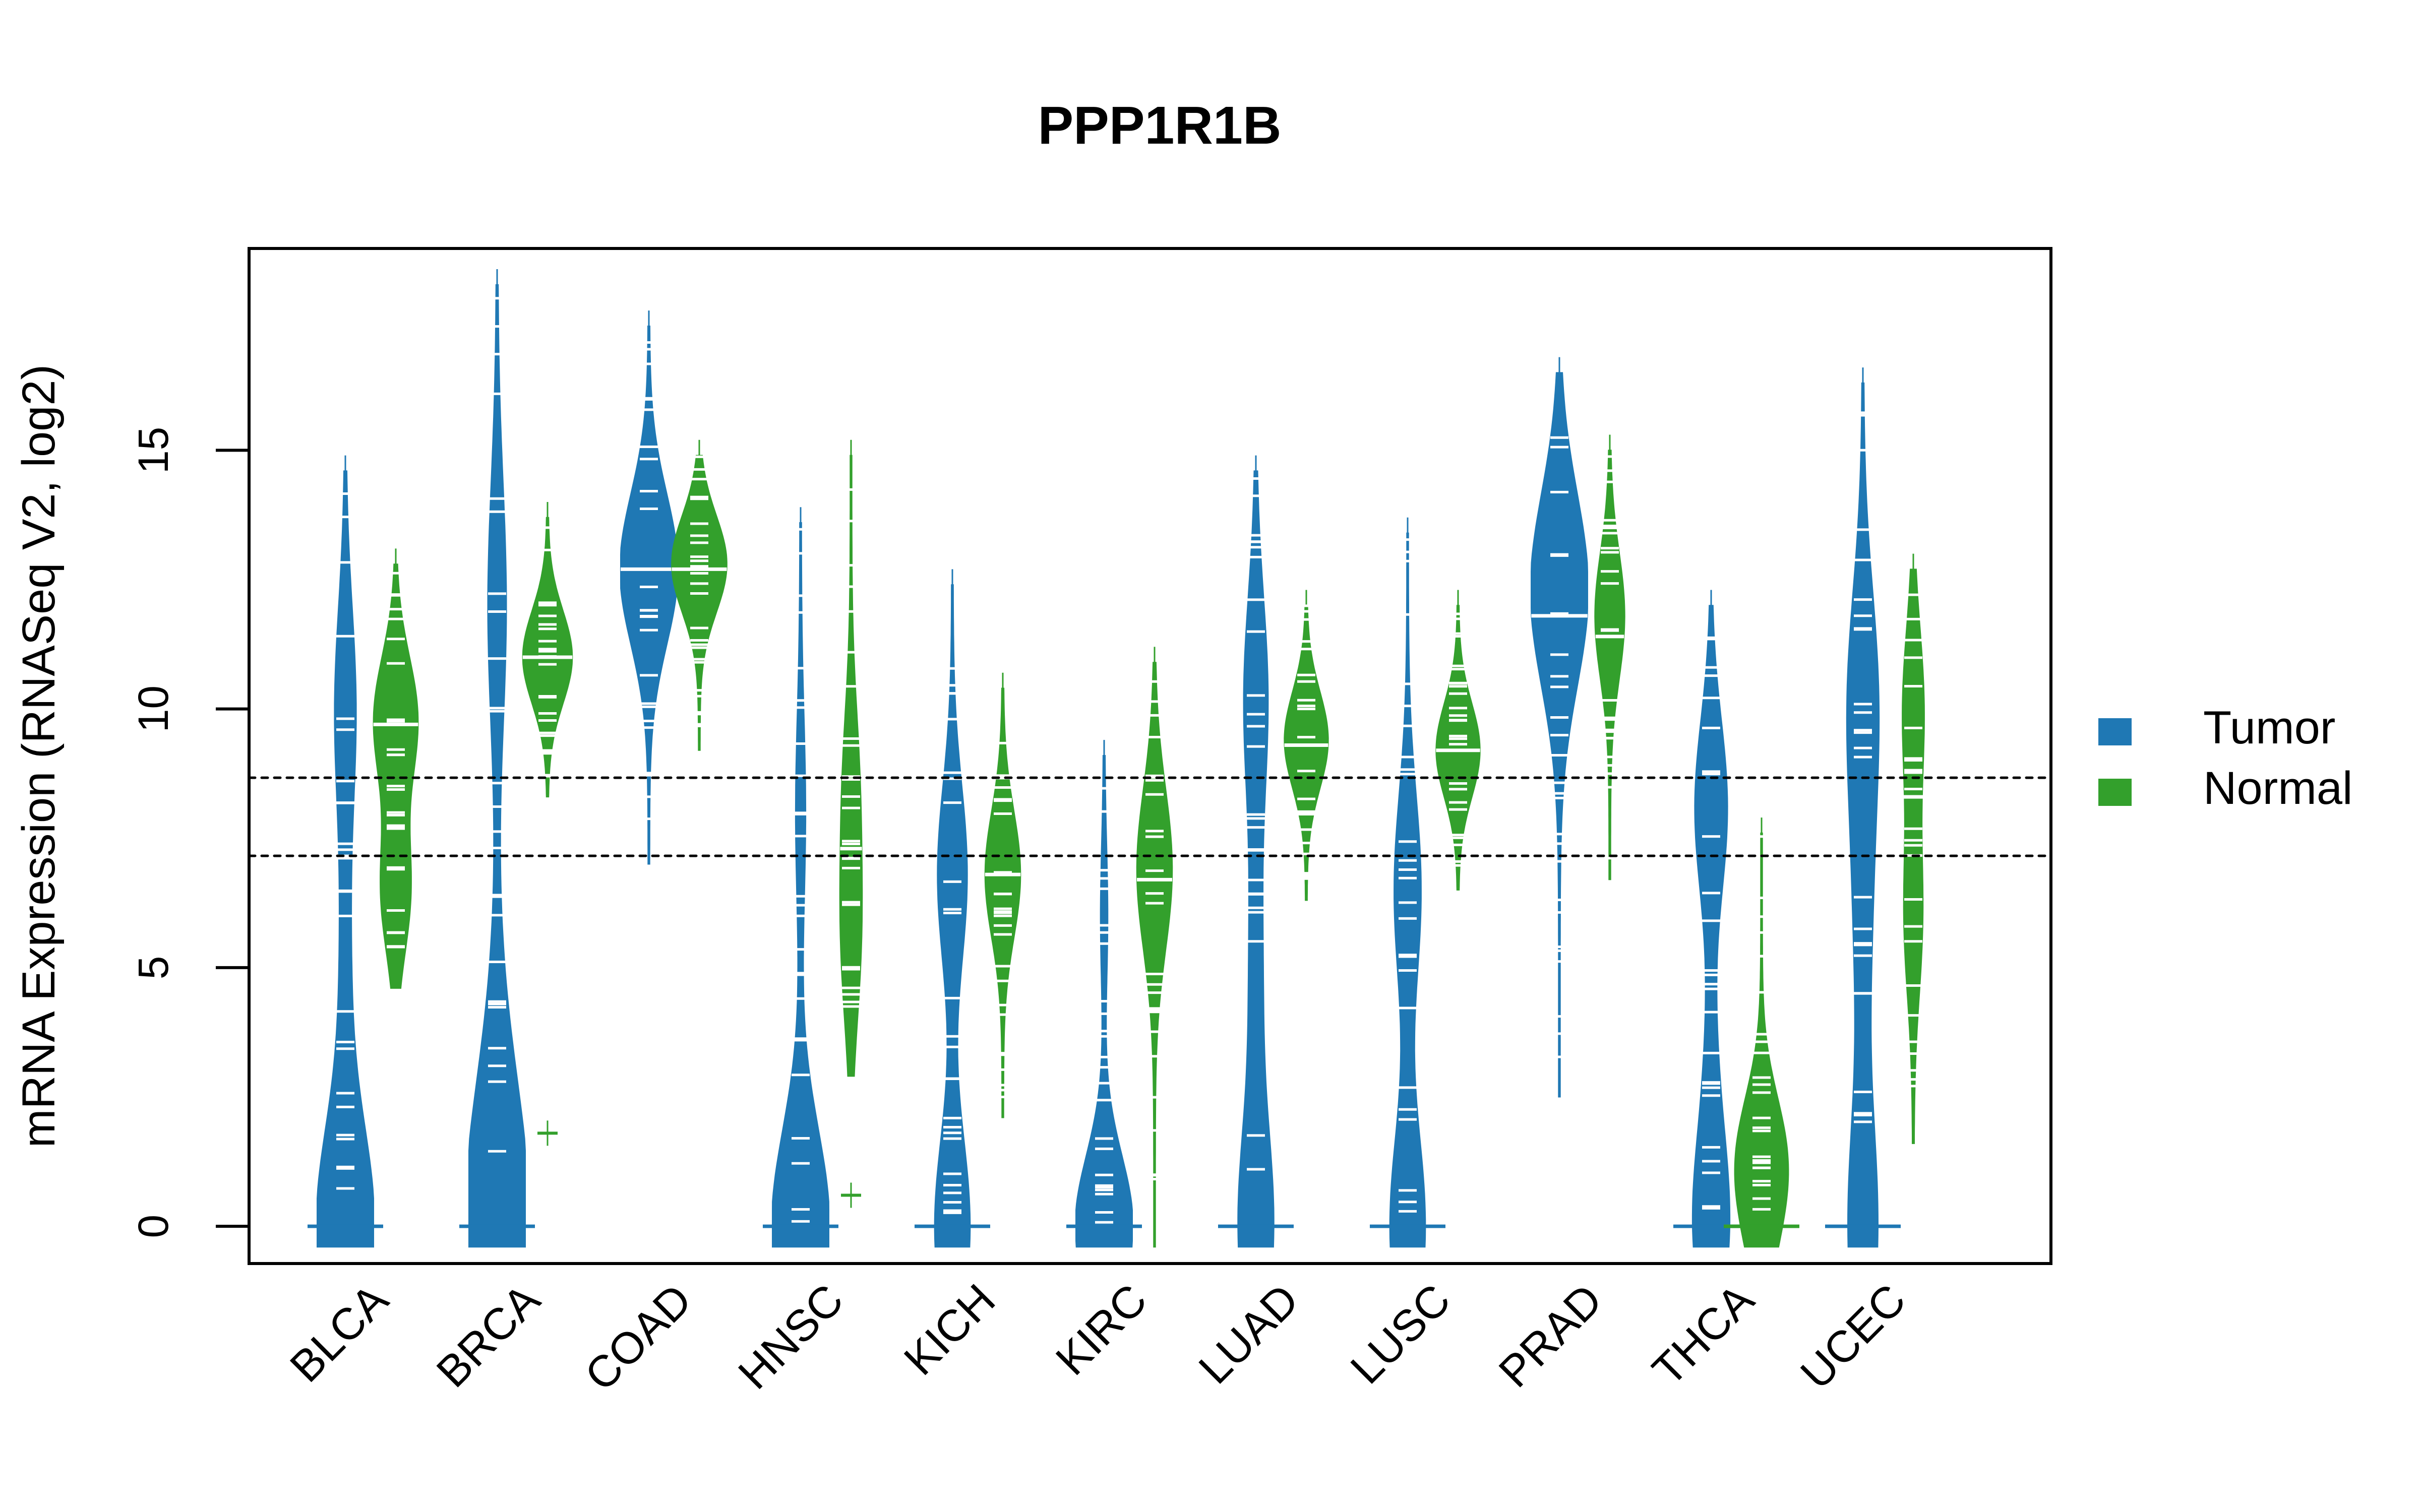 Image resolution: width=2420 pixels, height=1512 pixels. Describe the element at coordinates (1256, 851) in the screenshot. I see `violin-tumor-luad` at that location.